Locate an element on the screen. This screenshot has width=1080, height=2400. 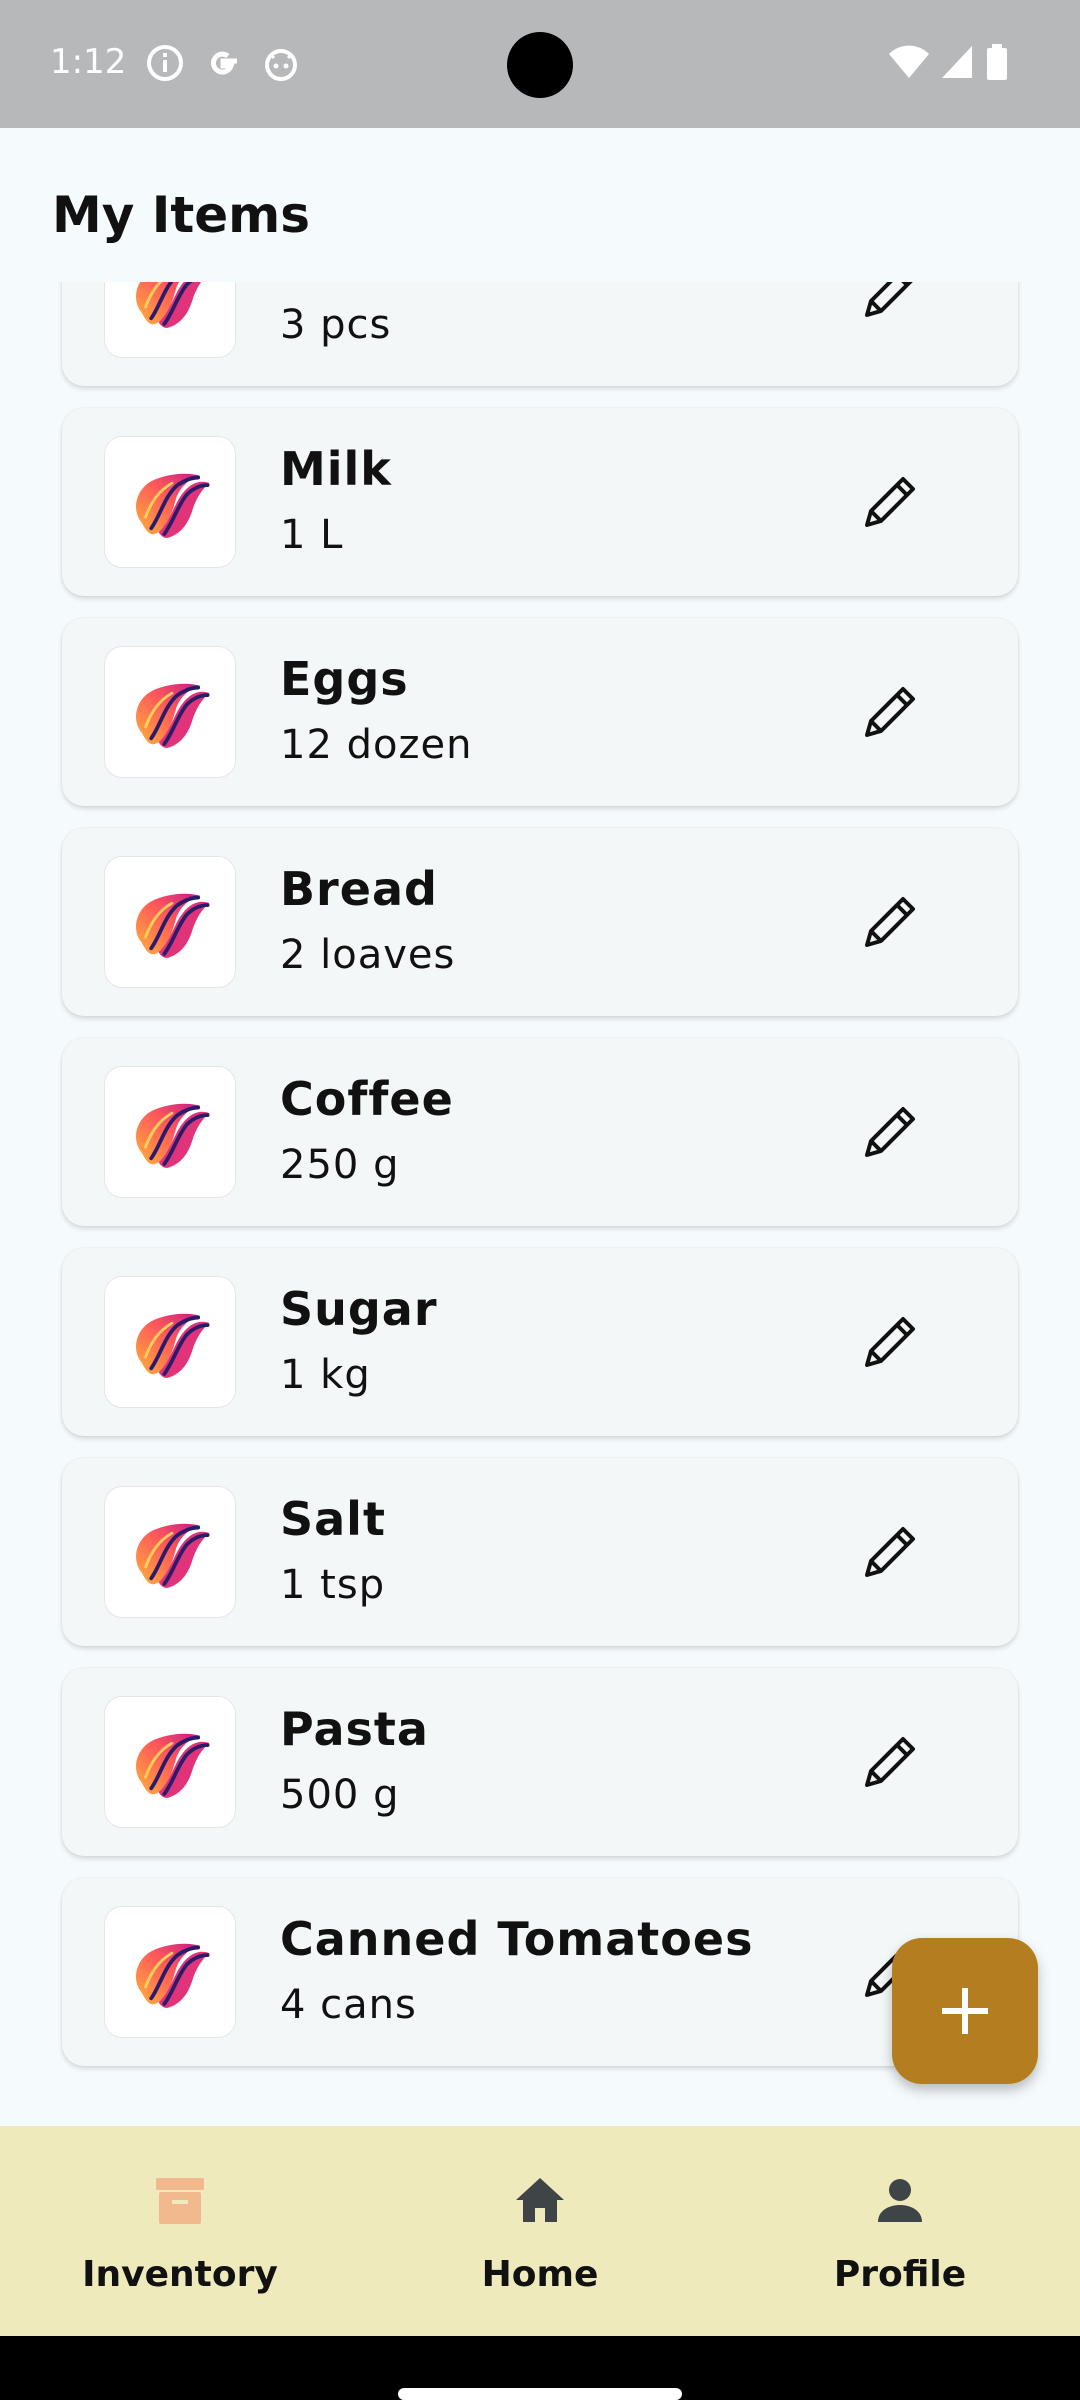
android-face-icon is located at coordinates (281, 65).